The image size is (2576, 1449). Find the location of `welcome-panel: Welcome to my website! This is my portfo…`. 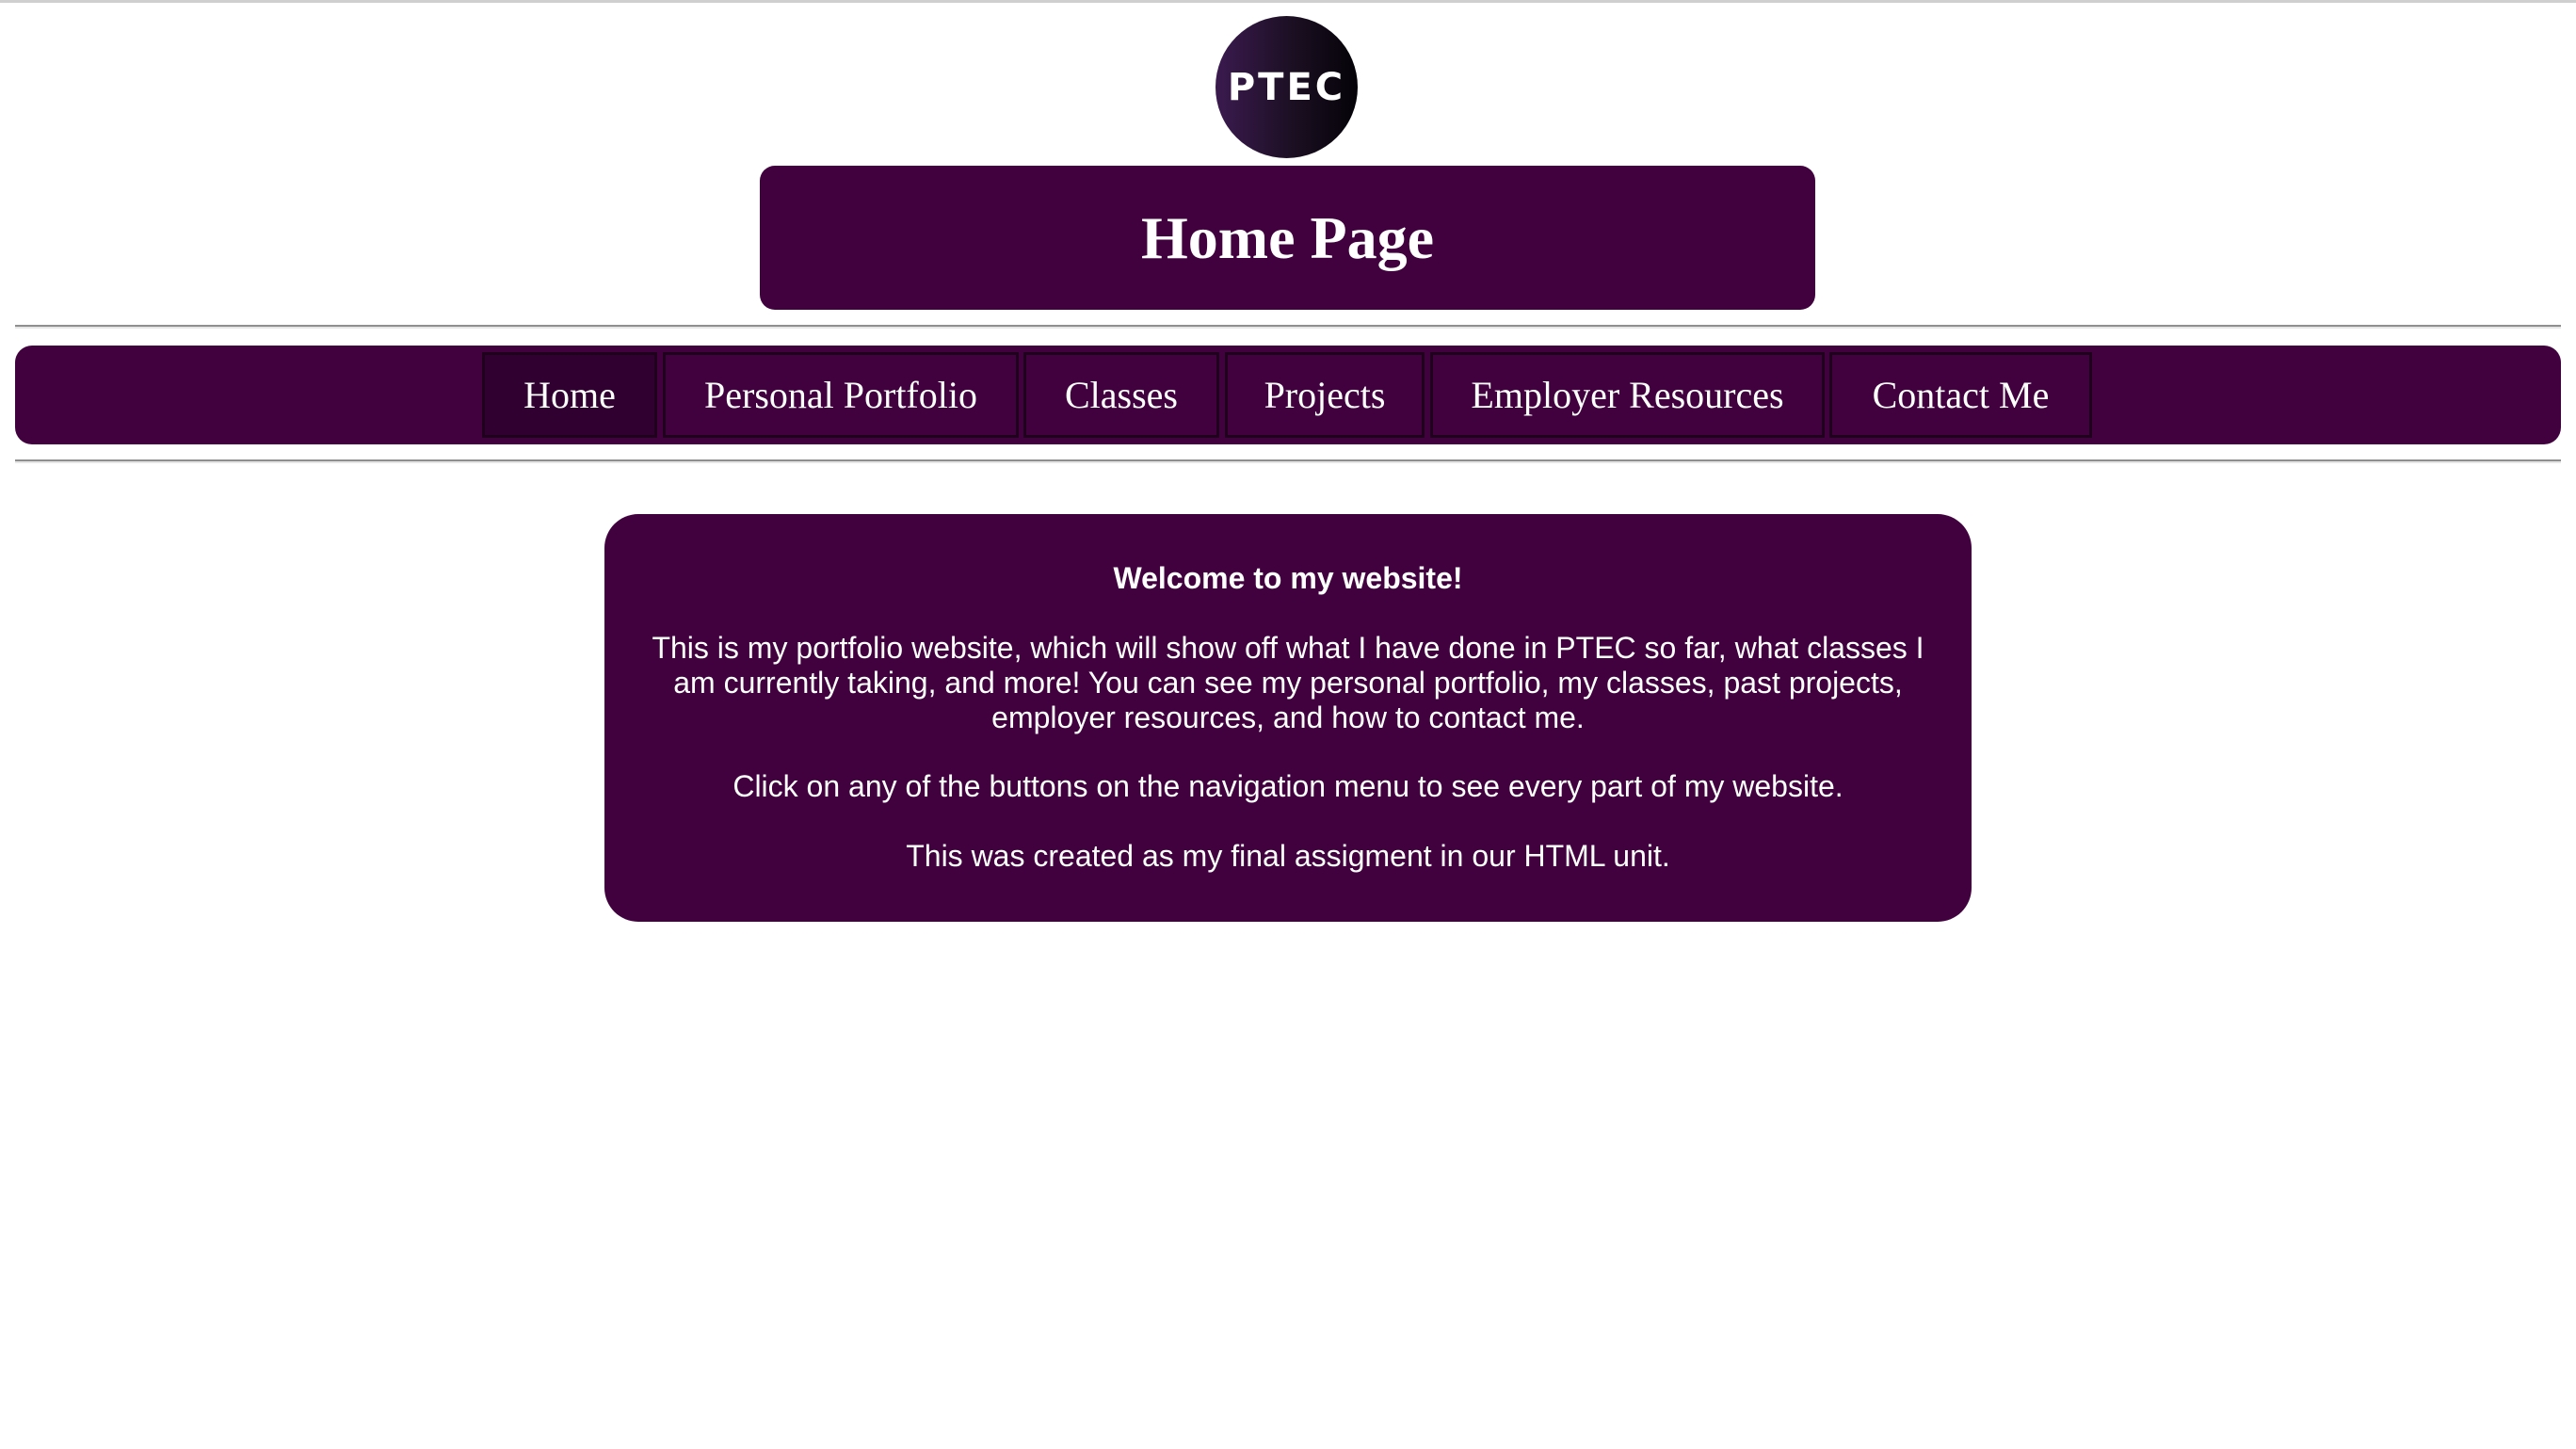

welcome-panel: Welcome to my website! This is my portfo… is located at coordinates (1288, 718).